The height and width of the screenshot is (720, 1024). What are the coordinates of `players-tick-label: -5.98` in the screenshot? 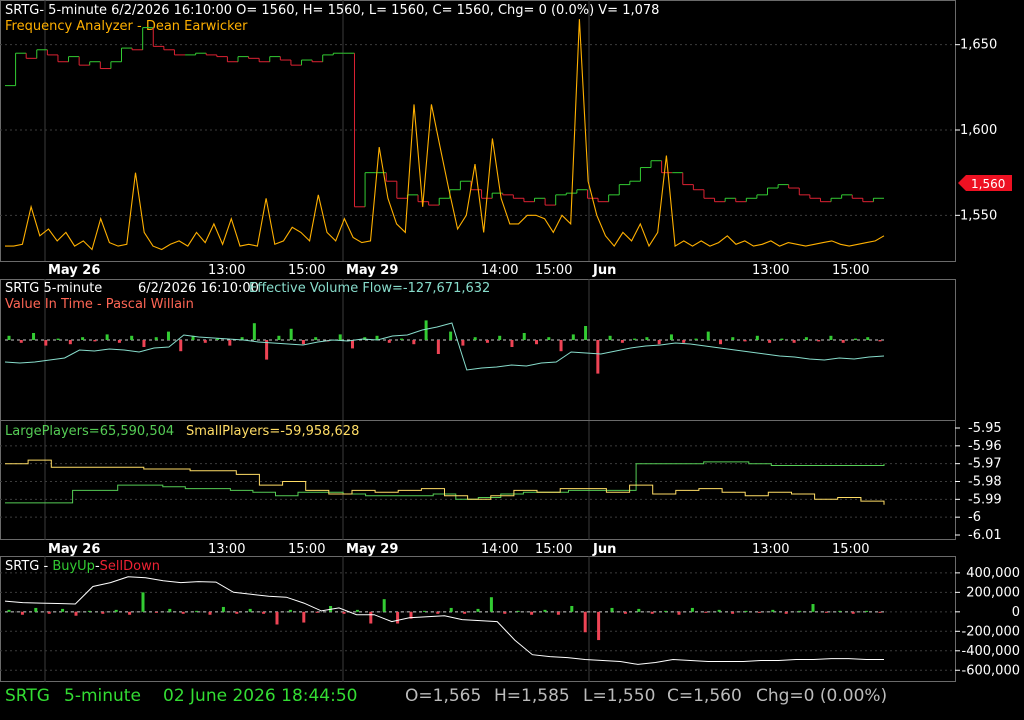 It's located at (985, 482).